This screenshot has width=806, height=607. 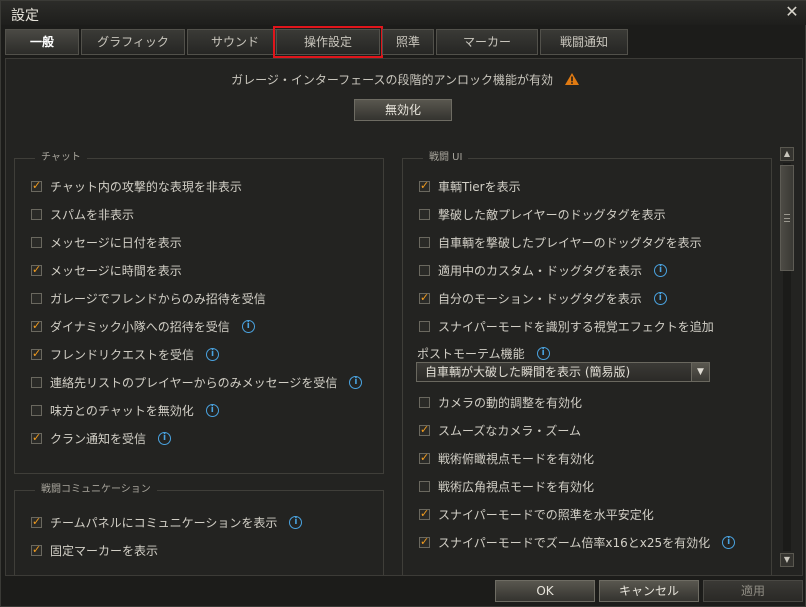 I want to click on scrollbar: ▲ ▼, so click(x=787, y=357).